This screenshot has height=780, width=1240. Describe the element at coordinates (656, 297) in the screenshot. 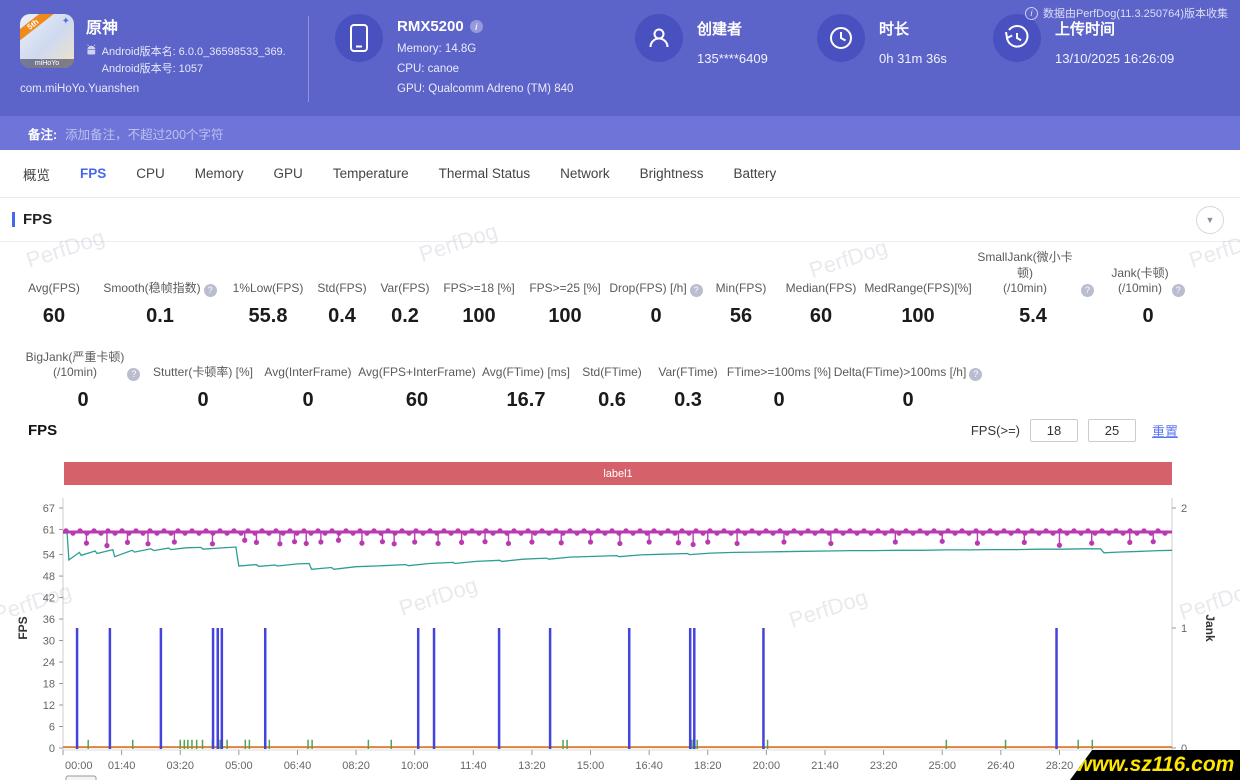

I see `stat-stats1-7: Drop(FPS) [/h]? 0` at that location.